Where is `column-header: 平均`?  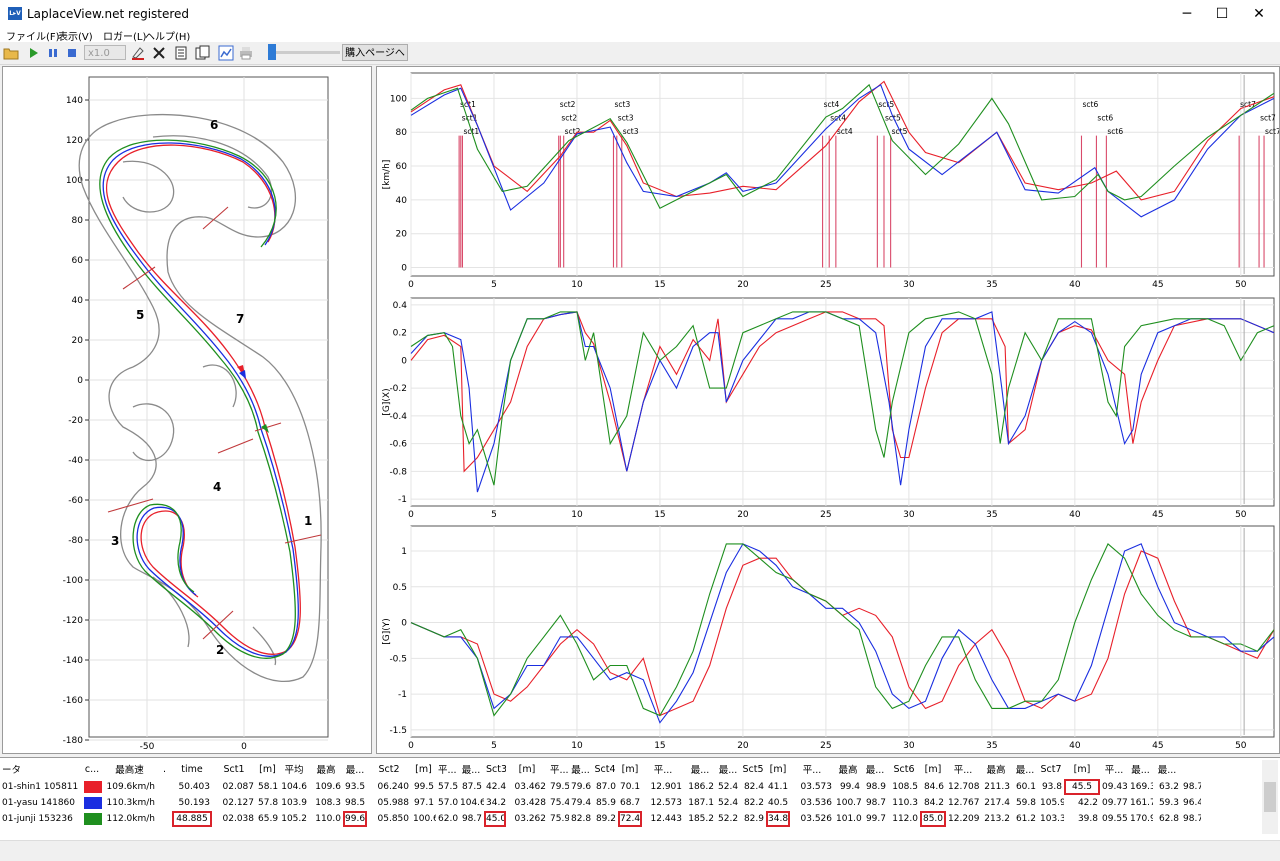 column-header: 平均 is located at coordinates (294, 769).